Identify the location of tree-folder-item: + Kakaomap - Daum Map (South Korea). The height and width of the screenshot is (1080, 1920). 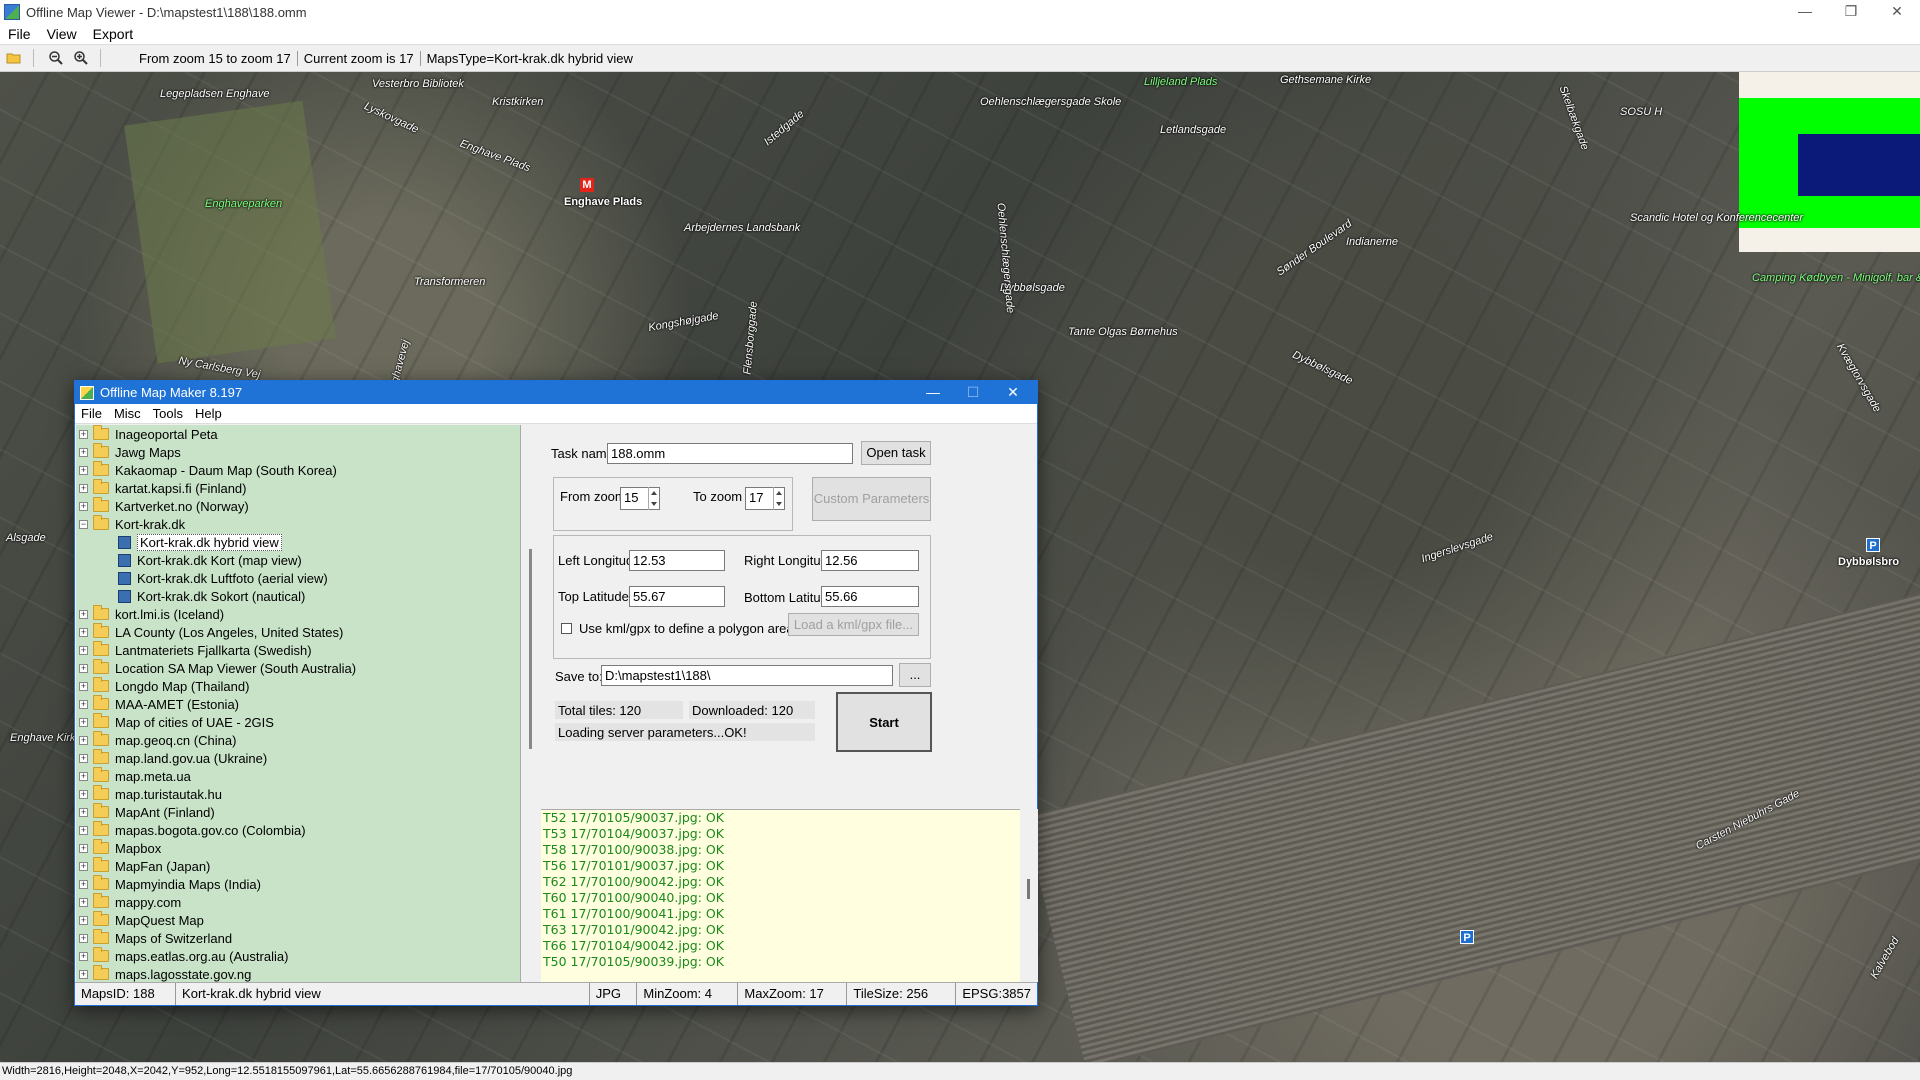
(298, 470).